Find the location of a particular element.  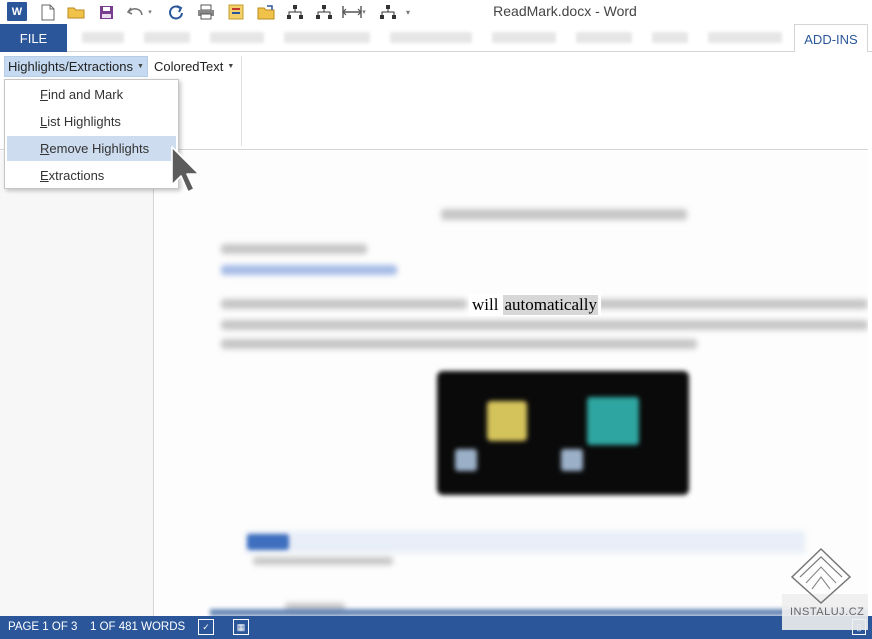

tab-page-layout is located at coordinates (327, 37).